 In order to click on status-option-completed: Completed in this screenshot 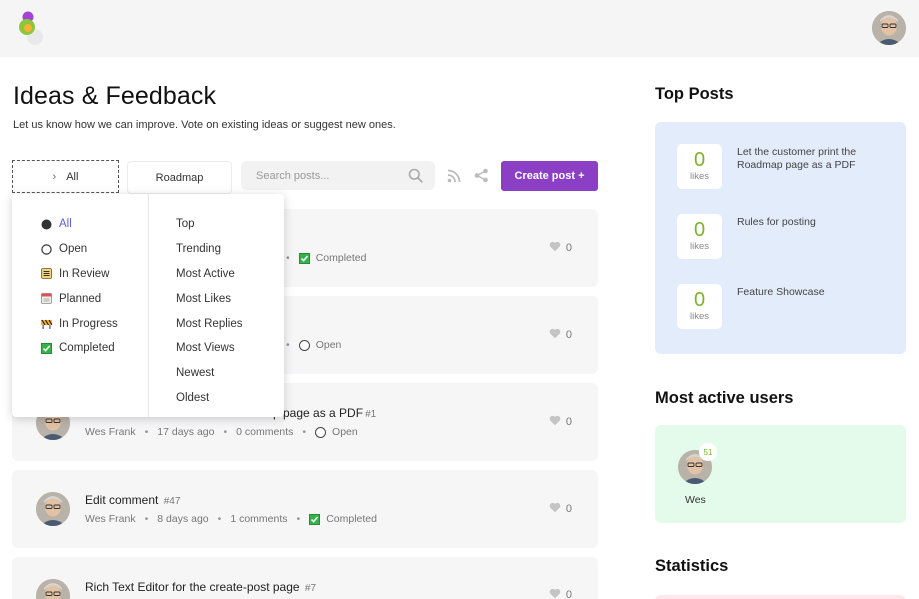, I will do `click(79, 348)`.